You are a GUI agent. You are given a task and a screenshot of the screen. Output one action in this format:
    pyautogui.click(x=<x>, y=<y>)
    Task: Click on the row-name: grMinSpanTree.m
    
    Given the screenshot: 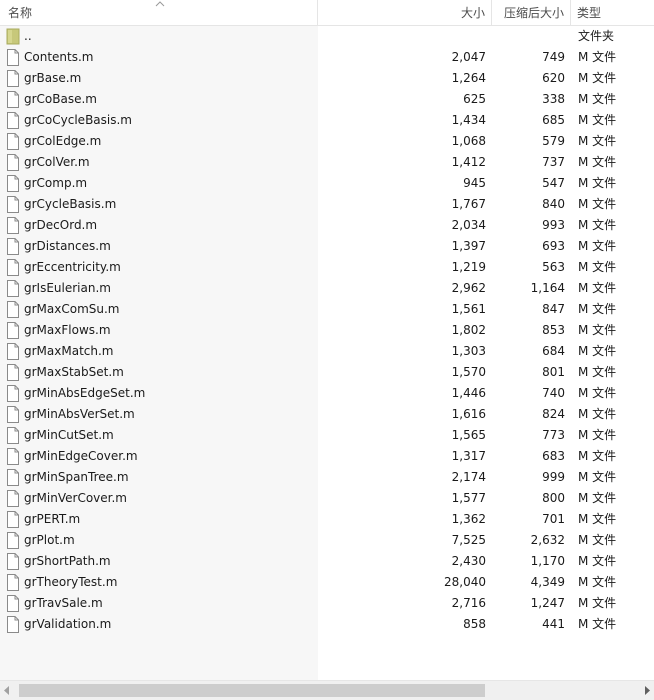 What is the action you would take?
    pyautogui.click(x=76, y=477)
    